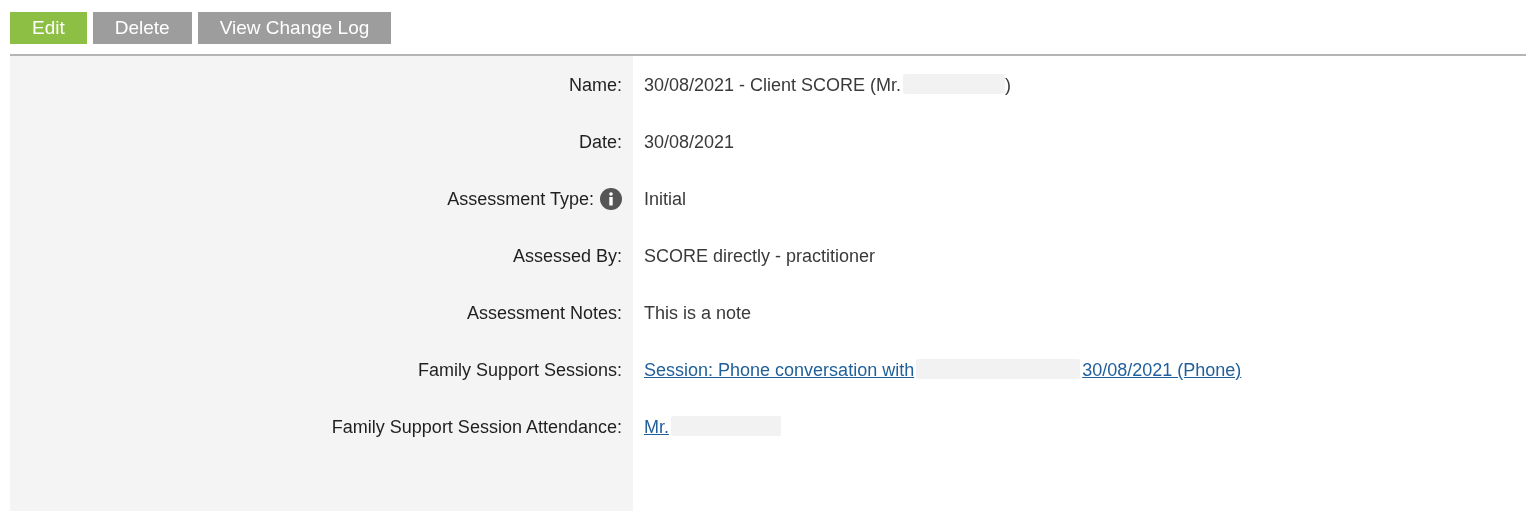 Image resolution: width=1536 pixels, height=511 pixels. I want to click on info-icon, so click(611, 199).